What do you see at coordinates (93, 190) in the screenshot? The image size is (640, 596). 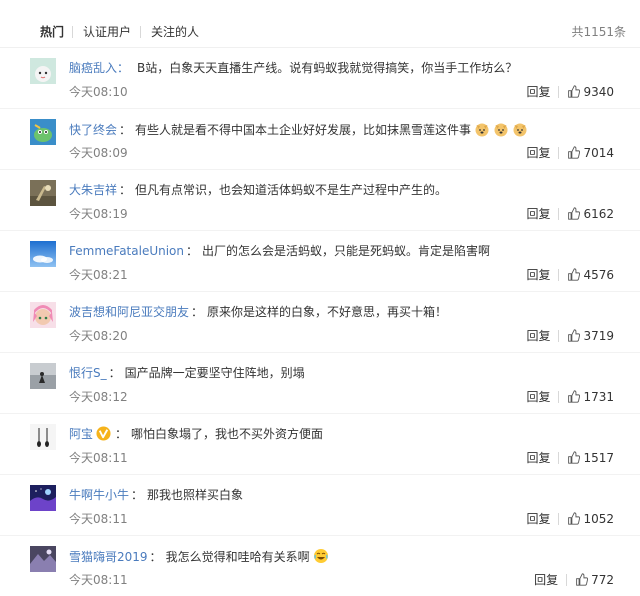 I see `comment-username: 大朱吉祥` at bounding box center [93, 190].